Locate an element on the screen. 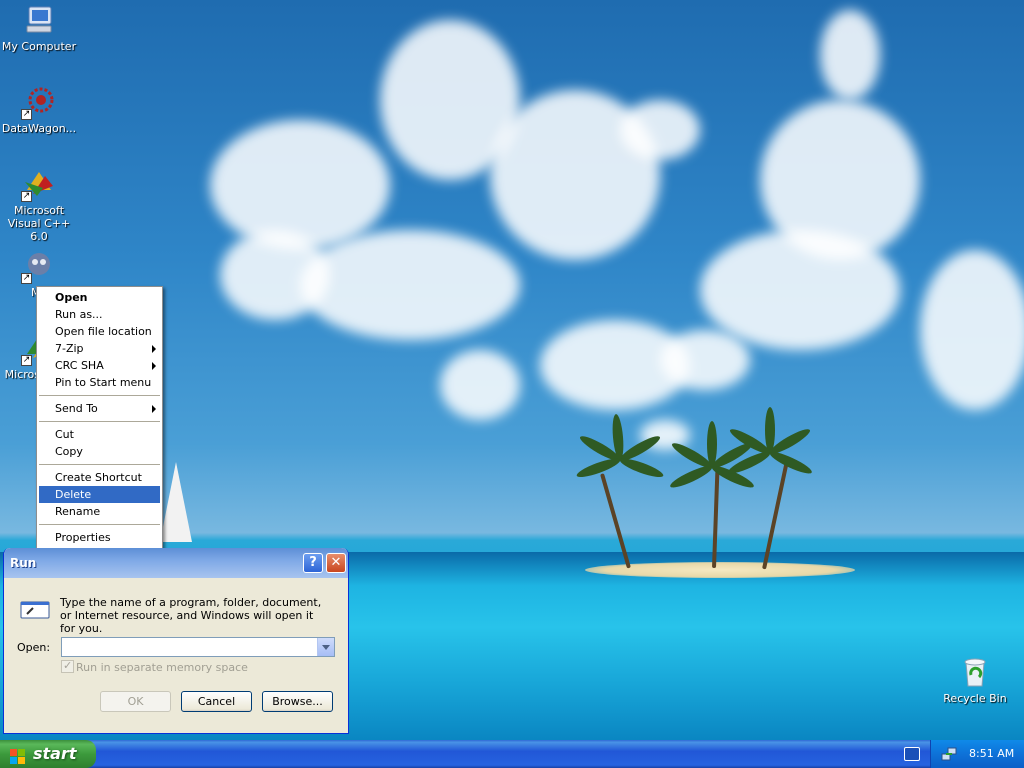  menu-item-label: Copy is located at coordinates (69, 451).